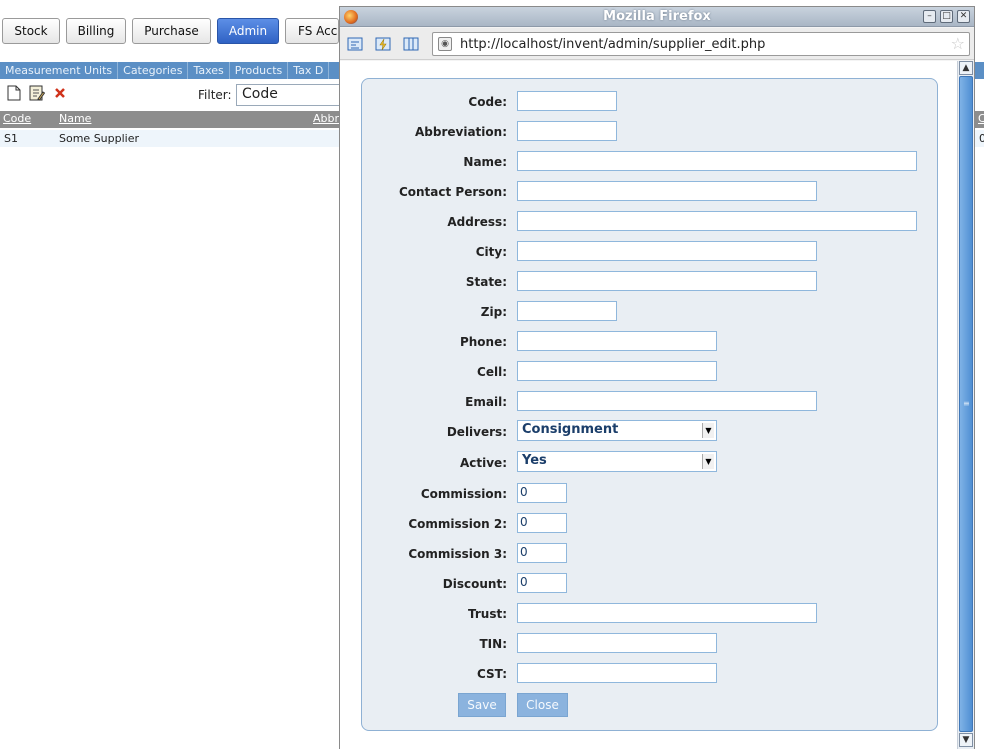  I want to click on maximize-icon: □, so click(946, 16).